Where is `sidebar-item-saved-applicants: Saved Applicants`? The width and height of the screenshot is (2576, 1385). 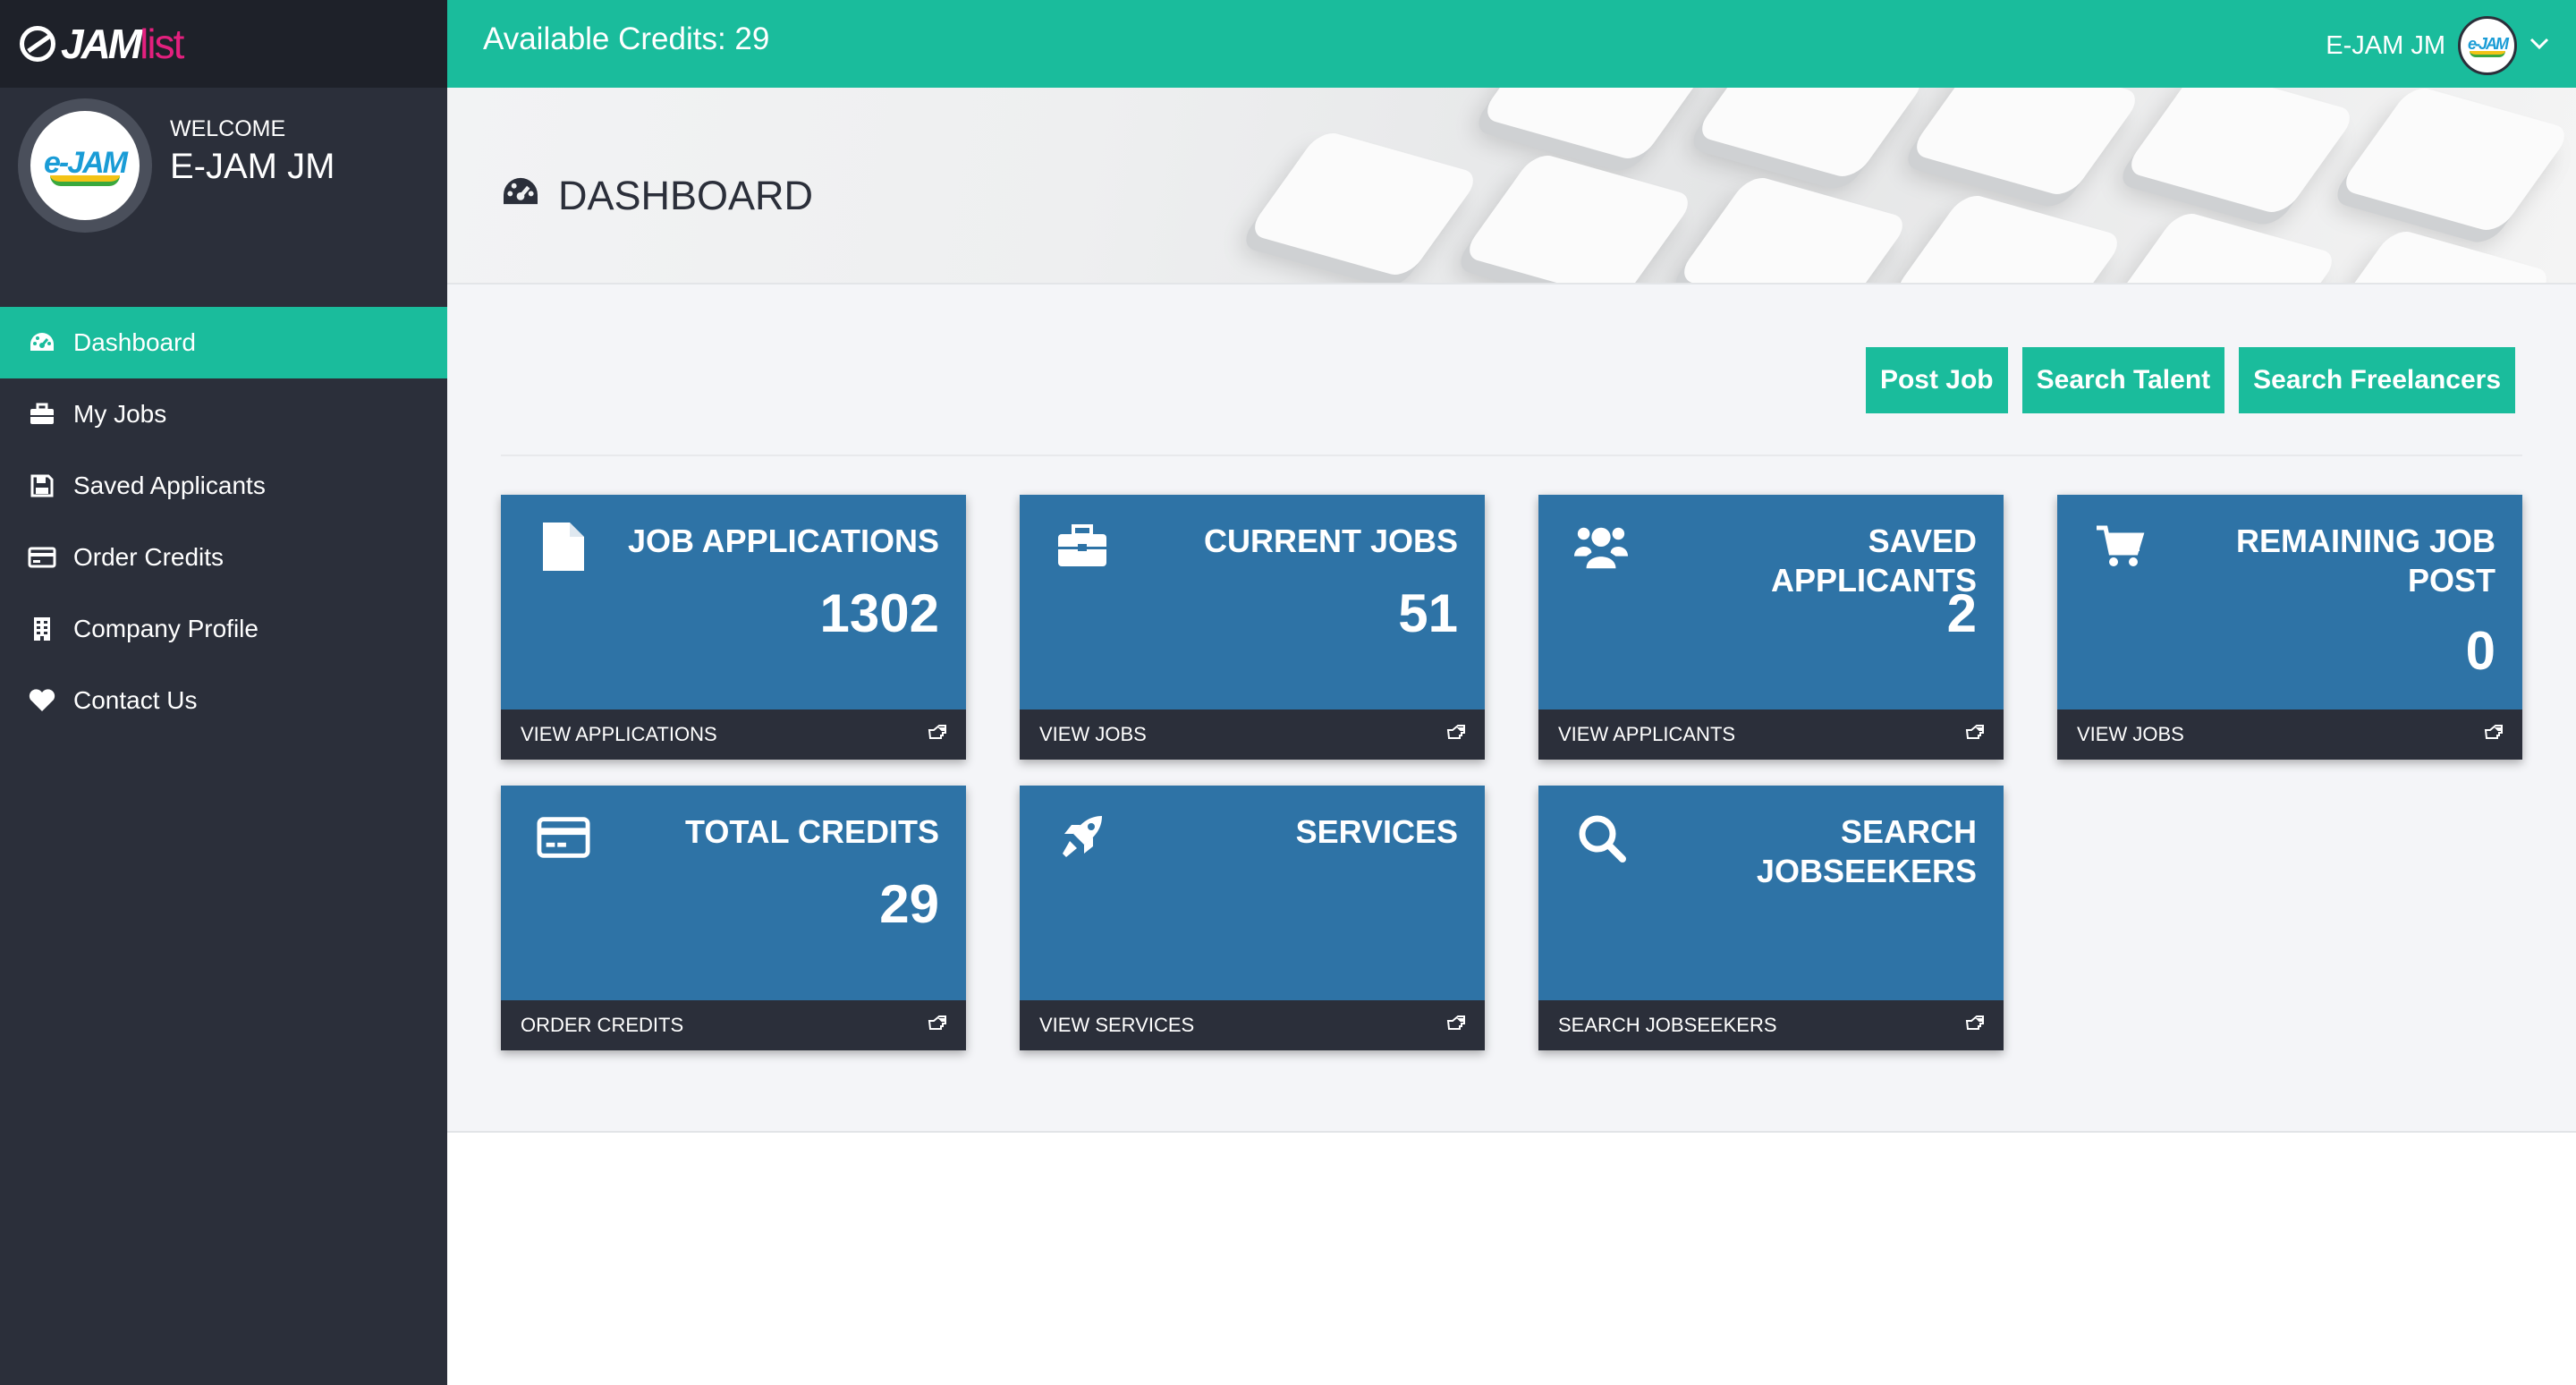
sidebar-item-saved-applicants: Saved Applicants is located at coordinates (223, 486).